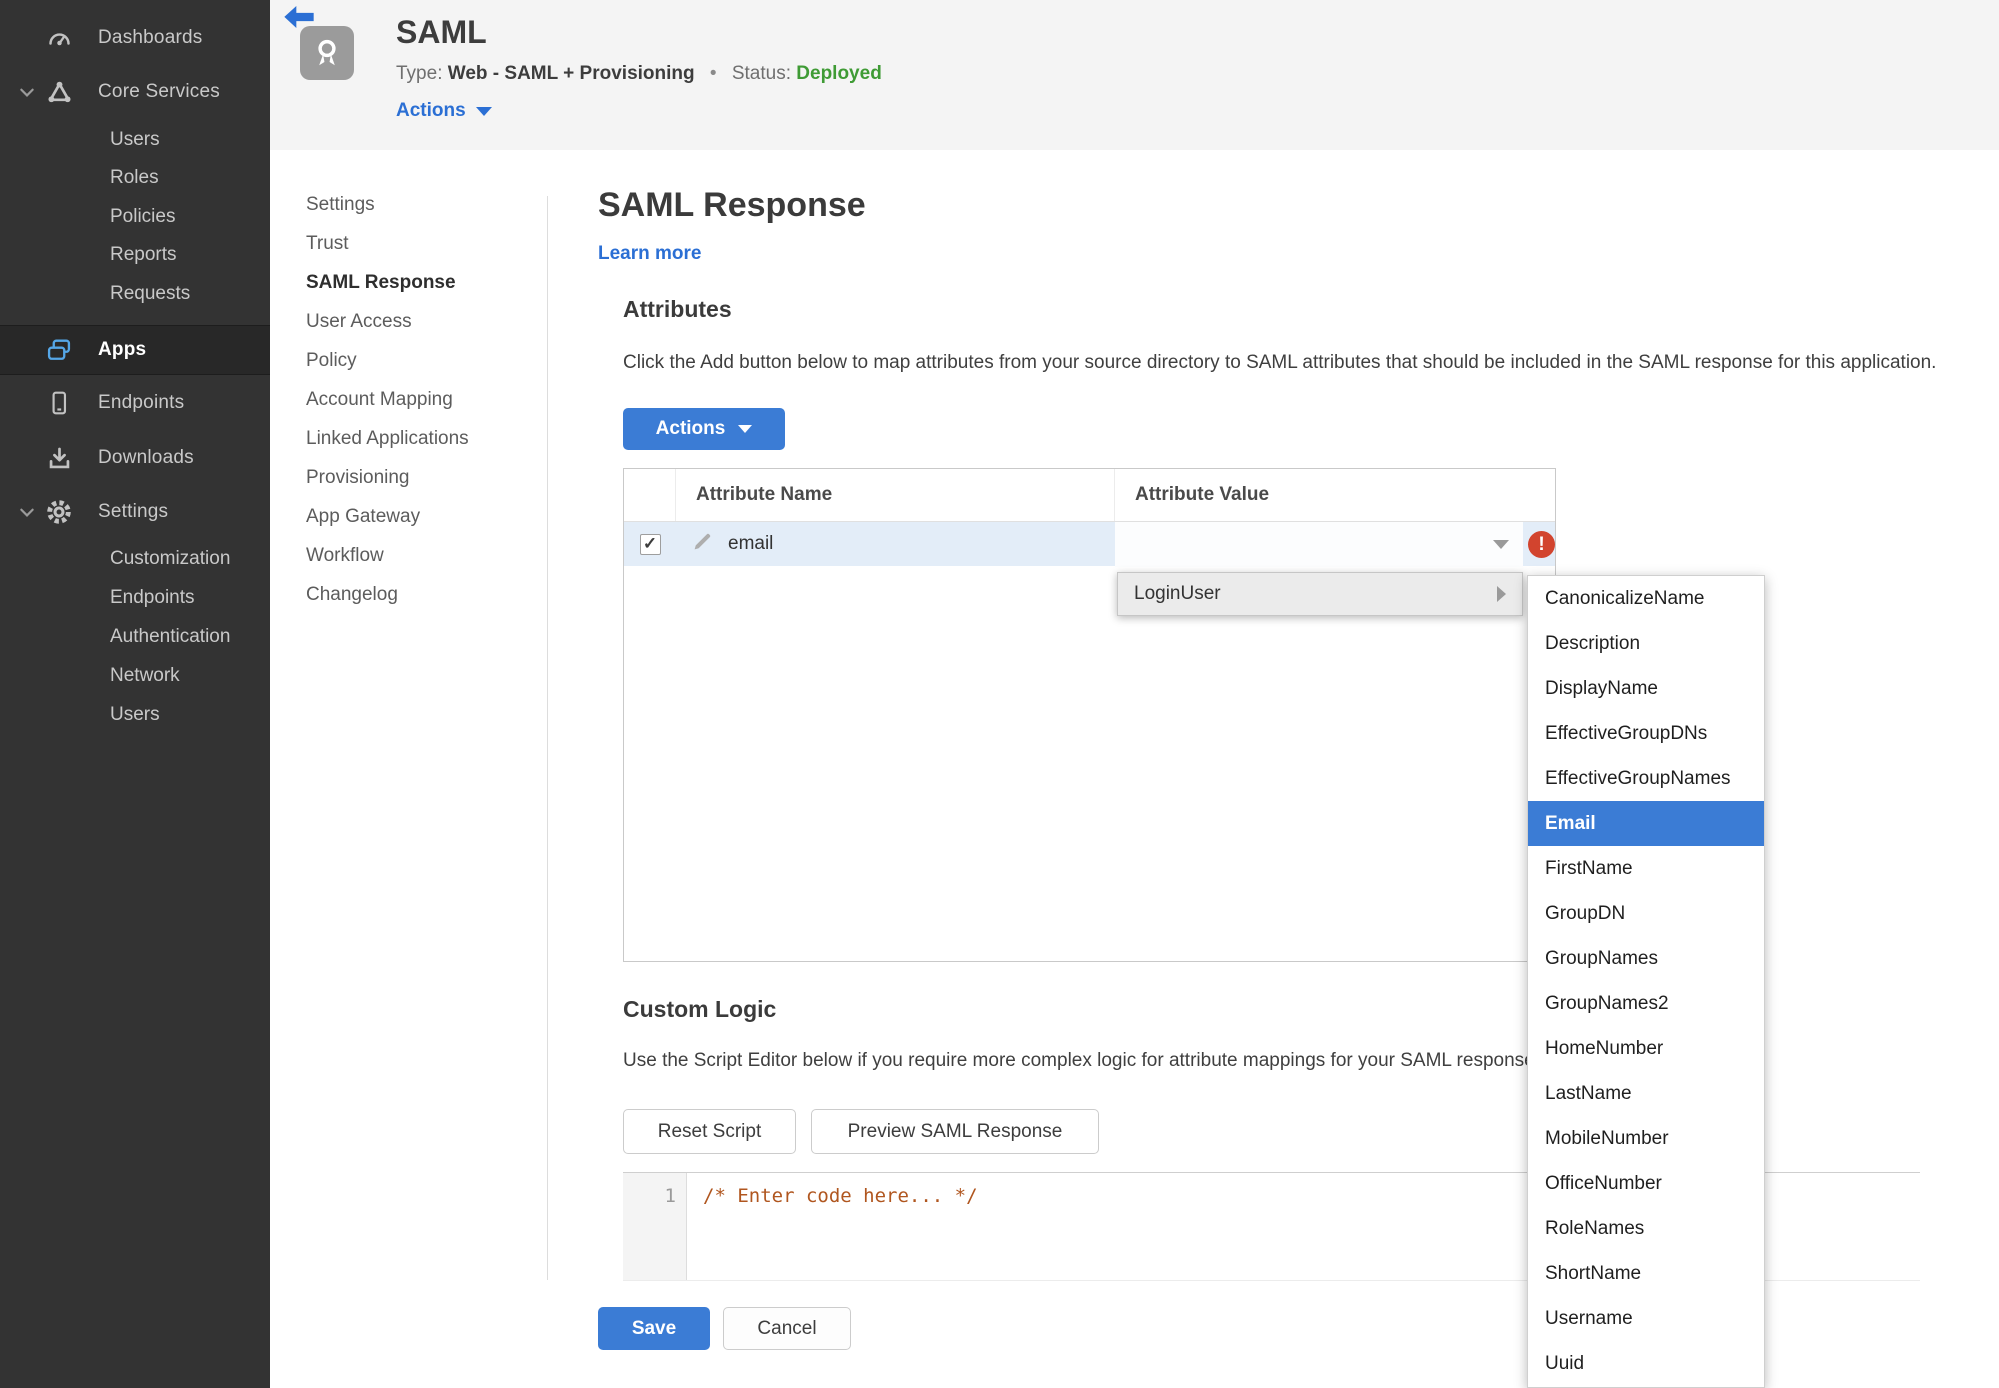 Image resolution: width=1999 pixels, height=1388 pixels. I want to click on app-icon, so click(327, 53).